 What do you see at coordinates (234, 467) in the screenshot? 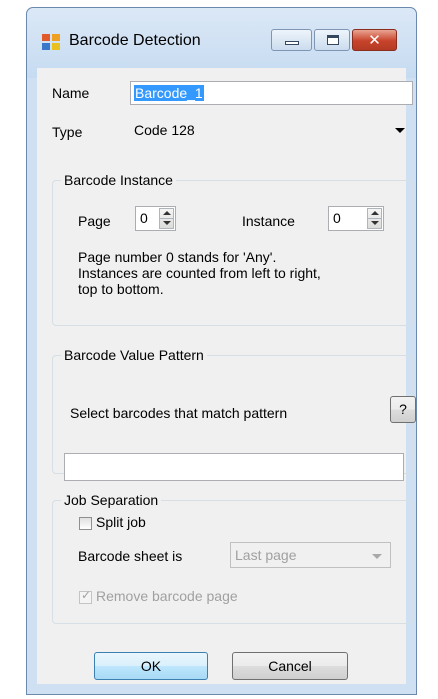
I see `pattern-input` at bounding box center [234, 467].